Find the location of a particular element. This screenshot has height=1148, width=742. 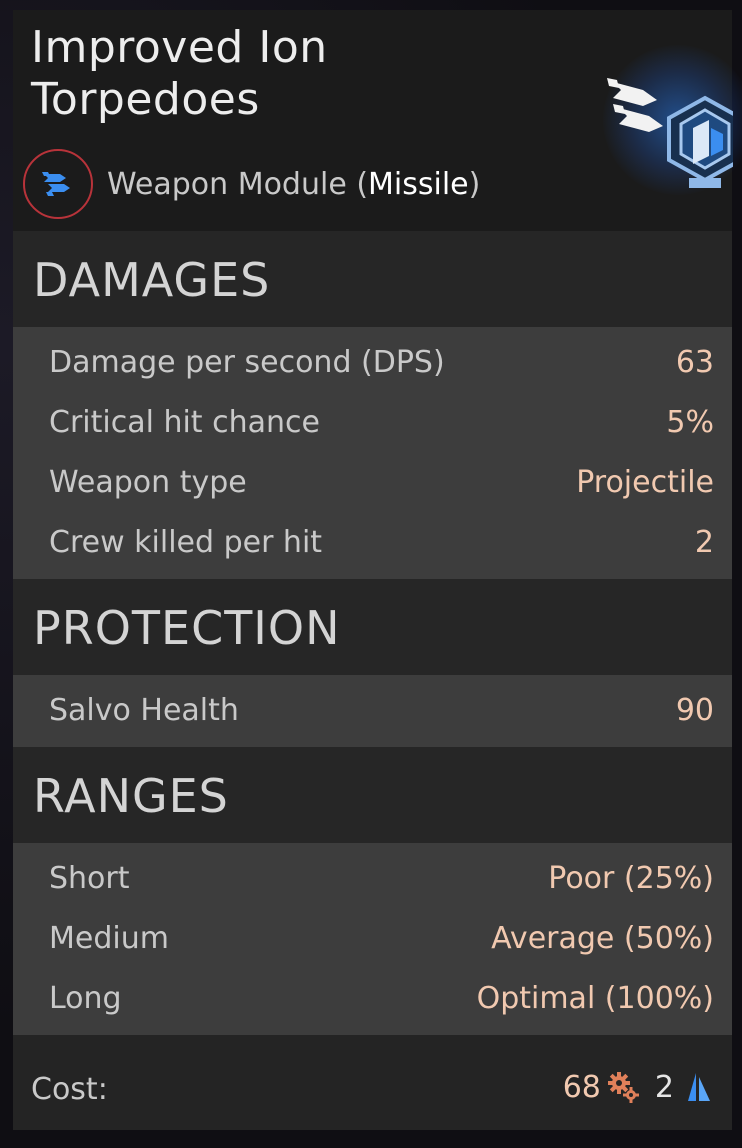

stat-row: Damage per second (DPS) 63 is located at coordinates (372, 363).